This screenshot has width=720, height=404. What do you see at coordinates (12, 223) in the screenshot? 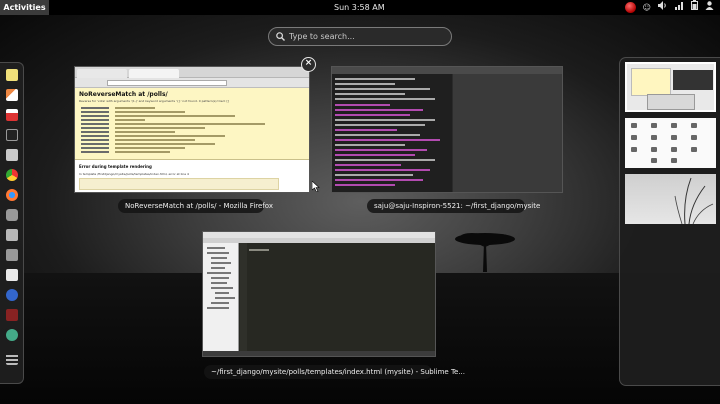
I see `dash` at bounding box center [12, 223].